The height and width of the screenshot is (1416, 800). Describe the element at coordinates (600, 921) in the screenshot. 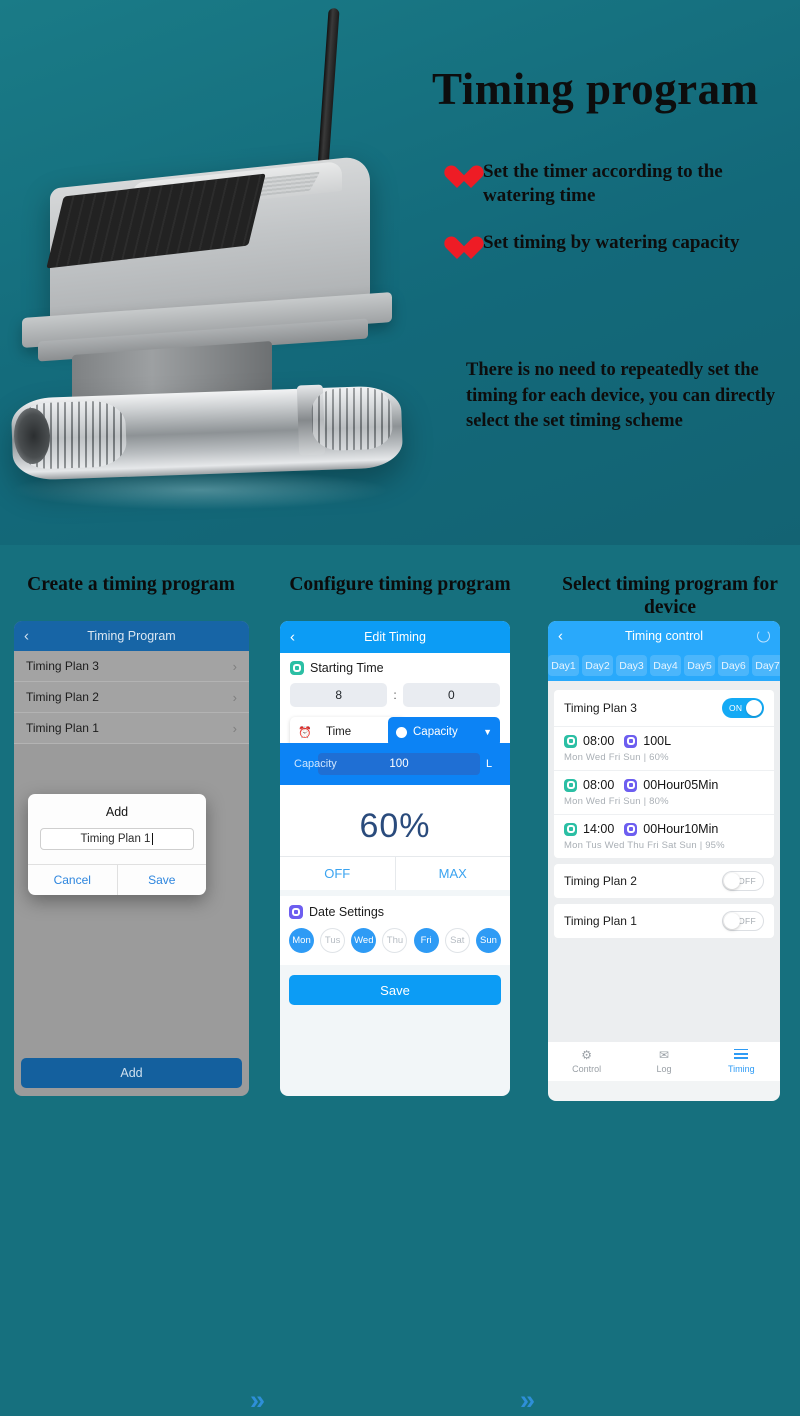

I see `timing-plan-name: Timing Plan 1` at that location.